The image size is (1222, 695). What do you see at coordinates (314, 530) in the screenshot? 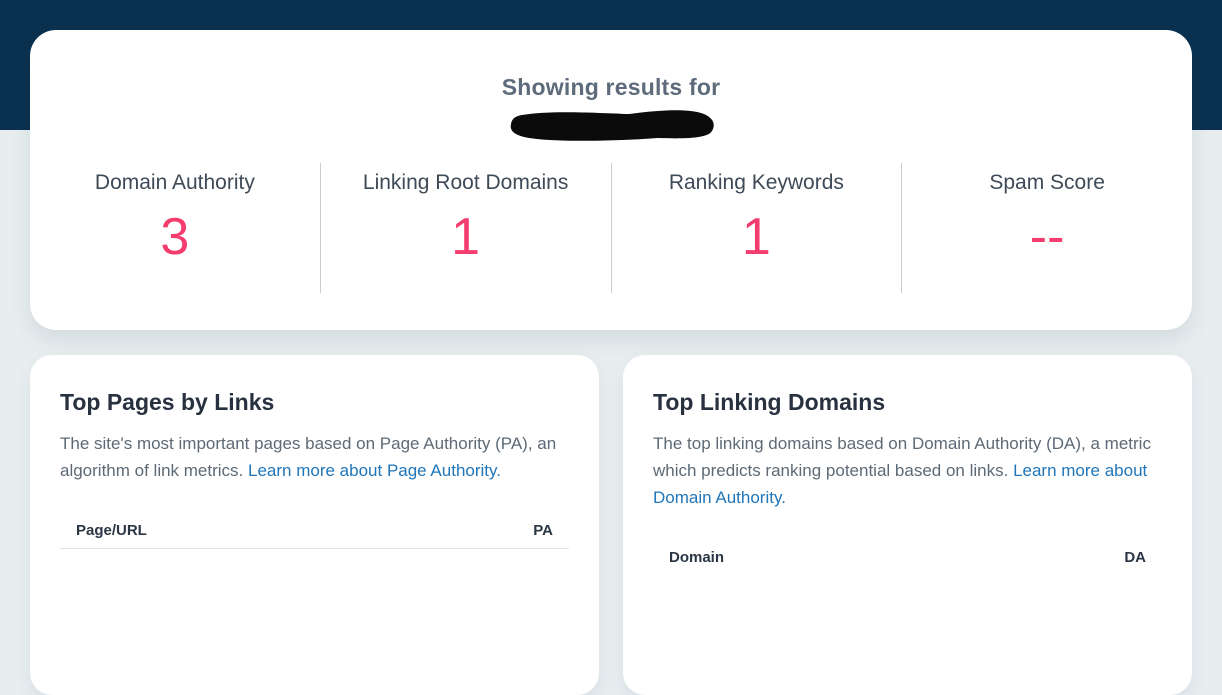
I see `table-header-row: Page/URL PA` at bounding box center [314, 530].